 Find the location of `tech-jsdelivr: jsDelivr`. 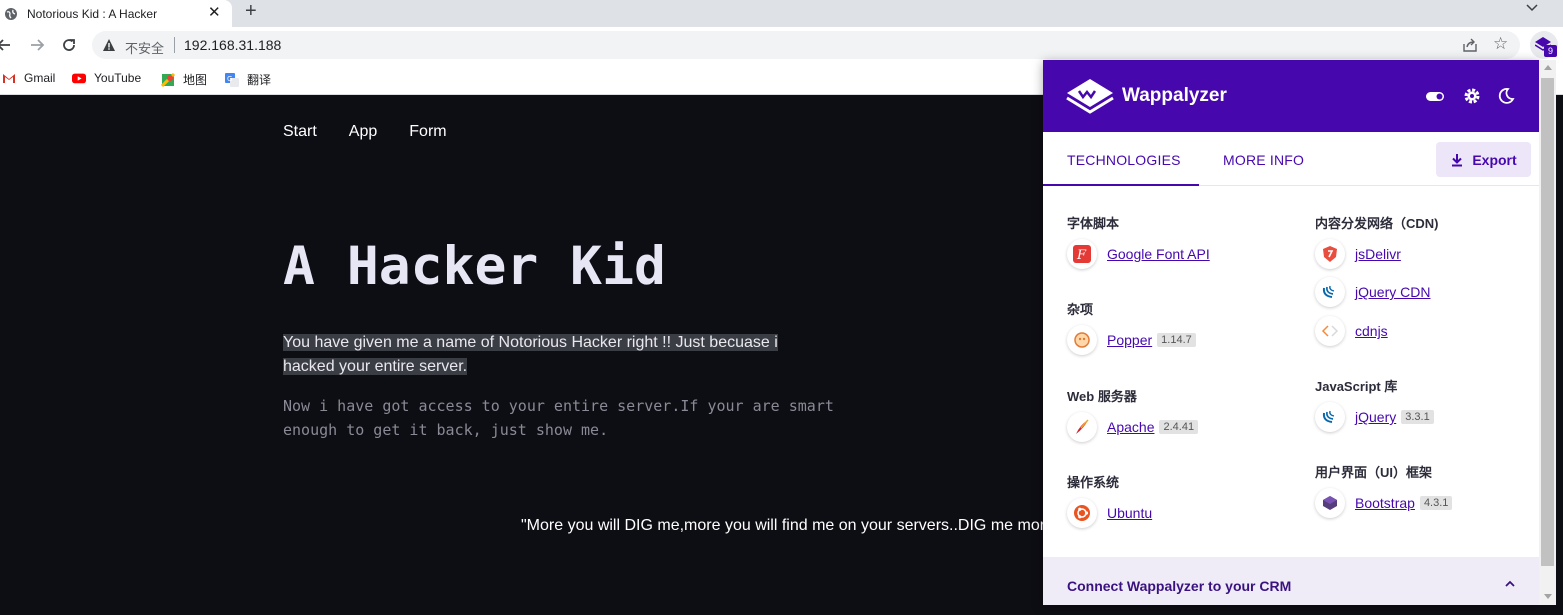

tech-jsdelivr: jsDelivr is located at coordinates (1358, 254).